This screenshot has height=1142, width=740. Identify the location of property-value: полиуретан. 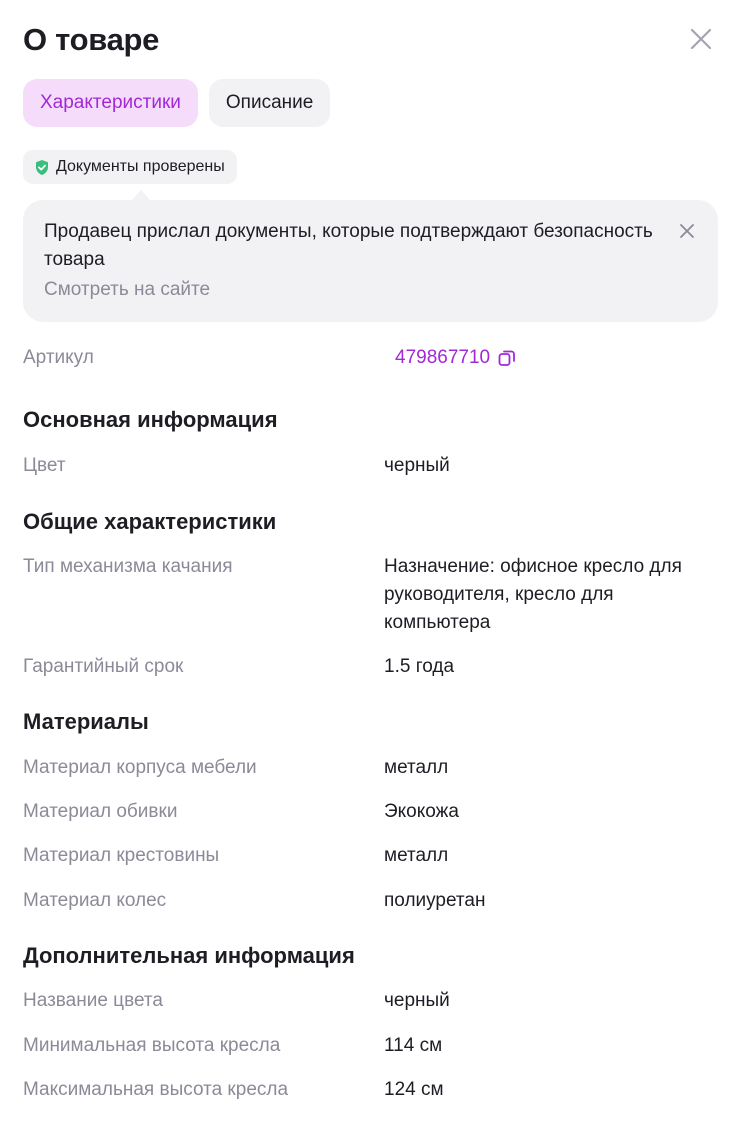
(435, 900).